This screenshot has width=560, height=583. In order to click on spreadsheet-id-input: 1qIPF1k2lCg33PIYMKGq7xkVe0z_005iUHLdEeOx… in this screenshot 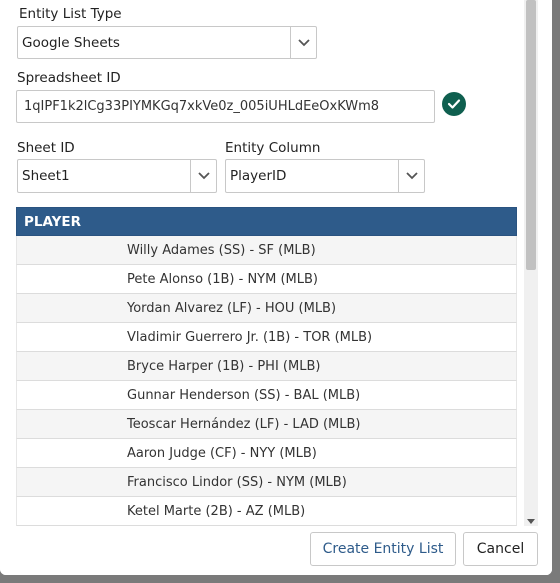, I will do `click(225, 106)`.